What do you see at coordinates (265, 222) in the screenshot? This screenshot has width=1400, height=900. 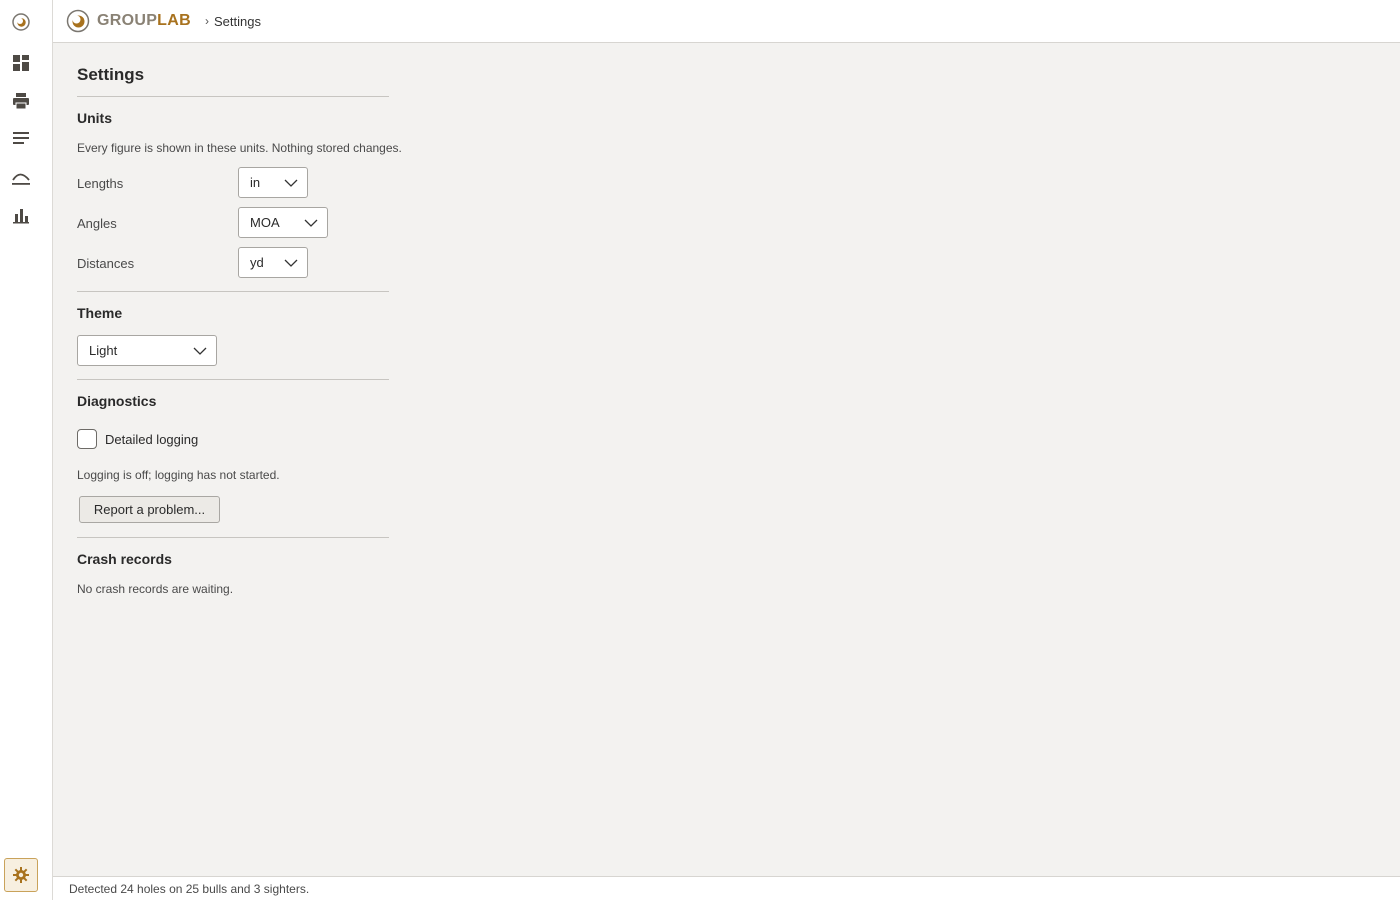 I see `angles-select-value: MOA` at bounding box center [265, 222].